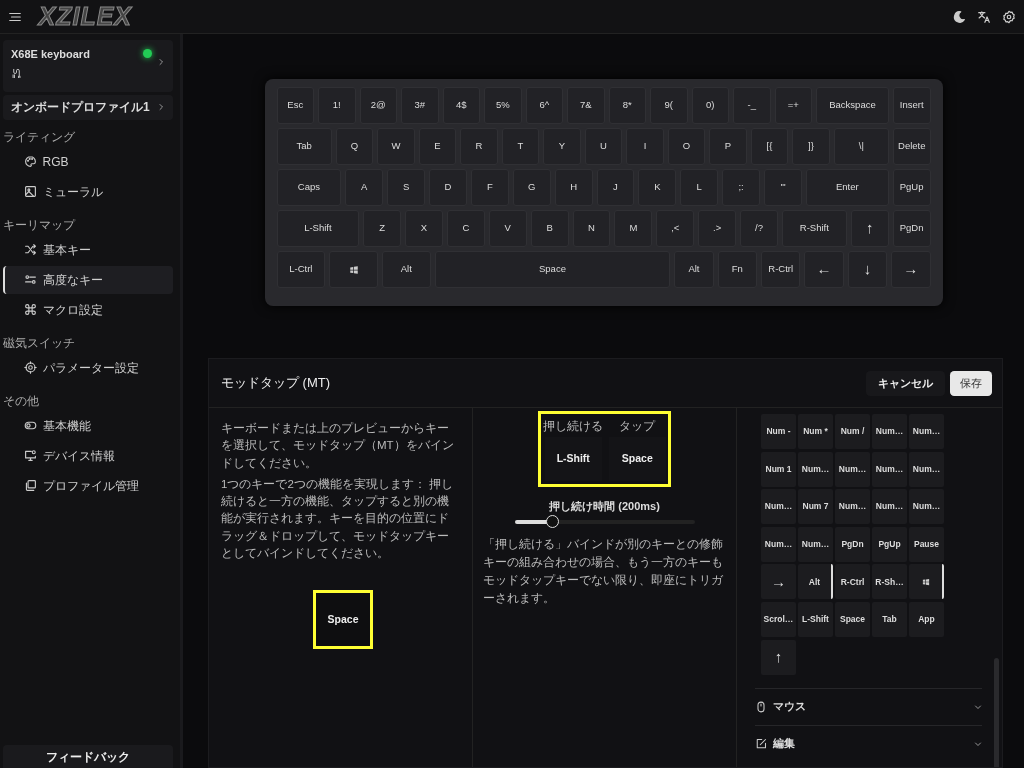  Describe the element at coordinates (424, 228) in the screenshot. I see `keyboard-key: X` at that location.